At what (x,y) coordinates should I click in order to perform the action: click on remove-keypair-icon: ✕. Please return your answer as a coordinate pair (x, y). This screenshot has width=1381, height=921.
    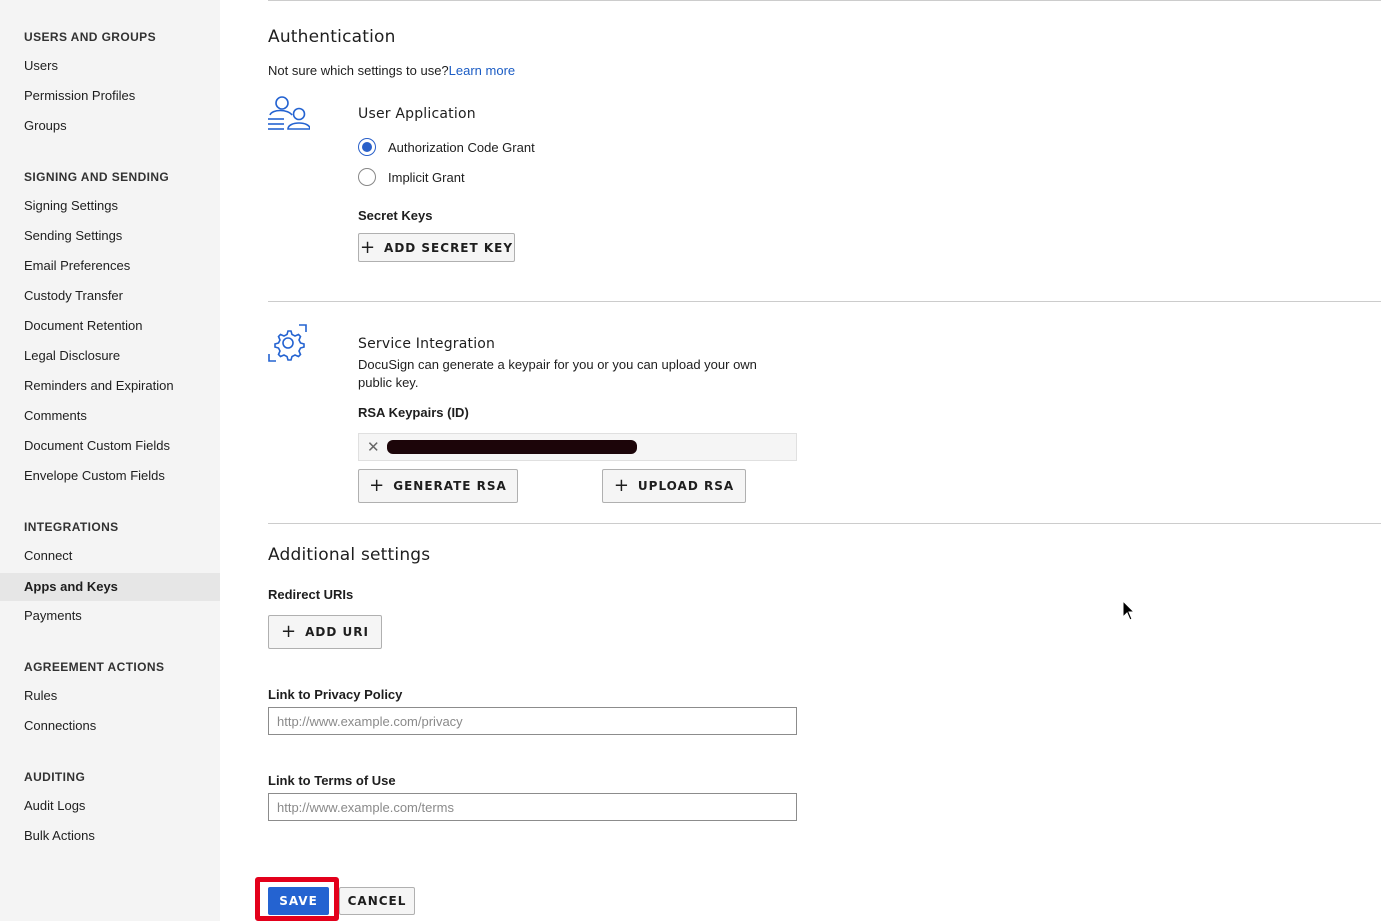
    Looking at the image, I should click on (373, 447).